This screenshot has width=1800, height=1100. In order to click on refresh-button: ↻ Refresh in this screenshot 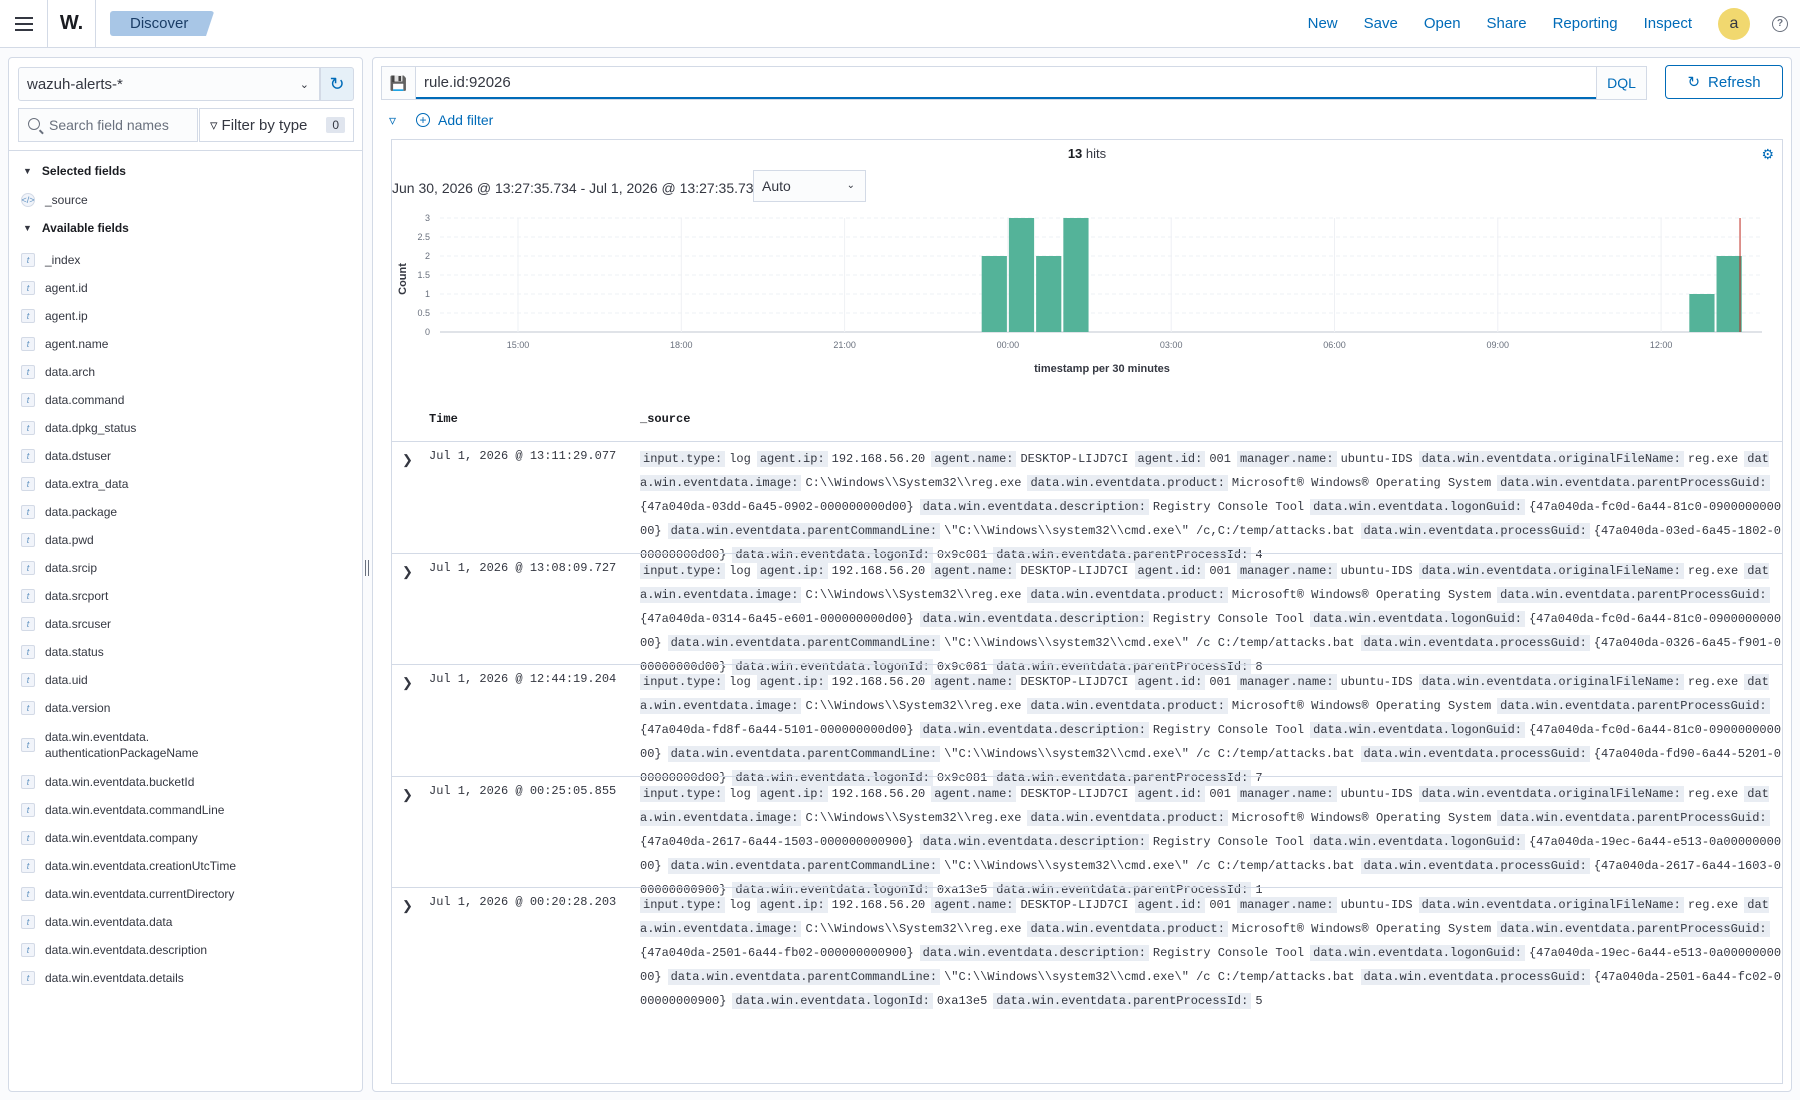, I will do `click(1724, 82)`.